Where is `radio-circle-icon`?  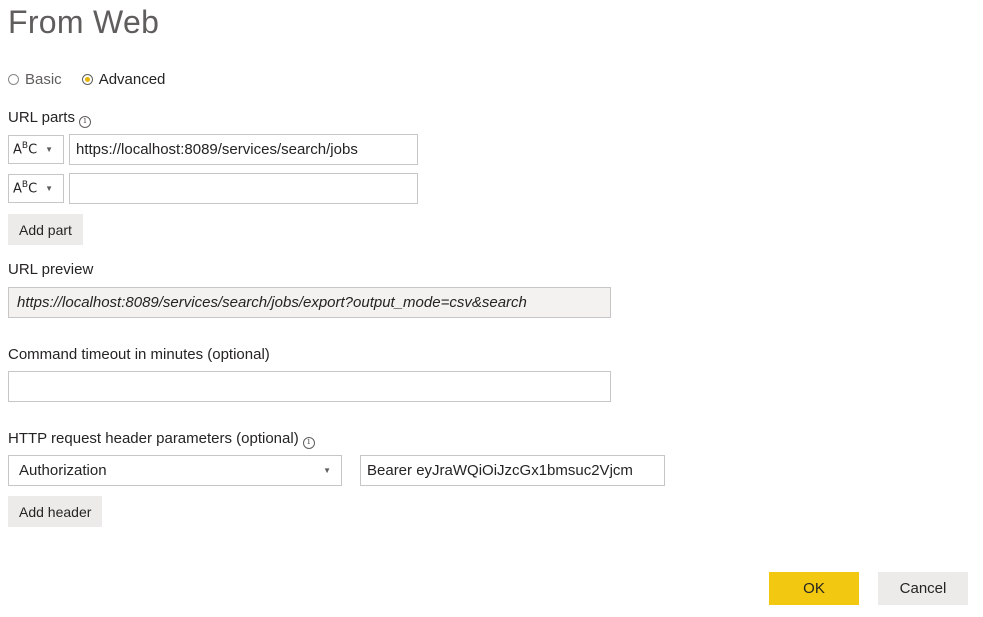 radio-circle-icon is located at coordinates (13, 79).